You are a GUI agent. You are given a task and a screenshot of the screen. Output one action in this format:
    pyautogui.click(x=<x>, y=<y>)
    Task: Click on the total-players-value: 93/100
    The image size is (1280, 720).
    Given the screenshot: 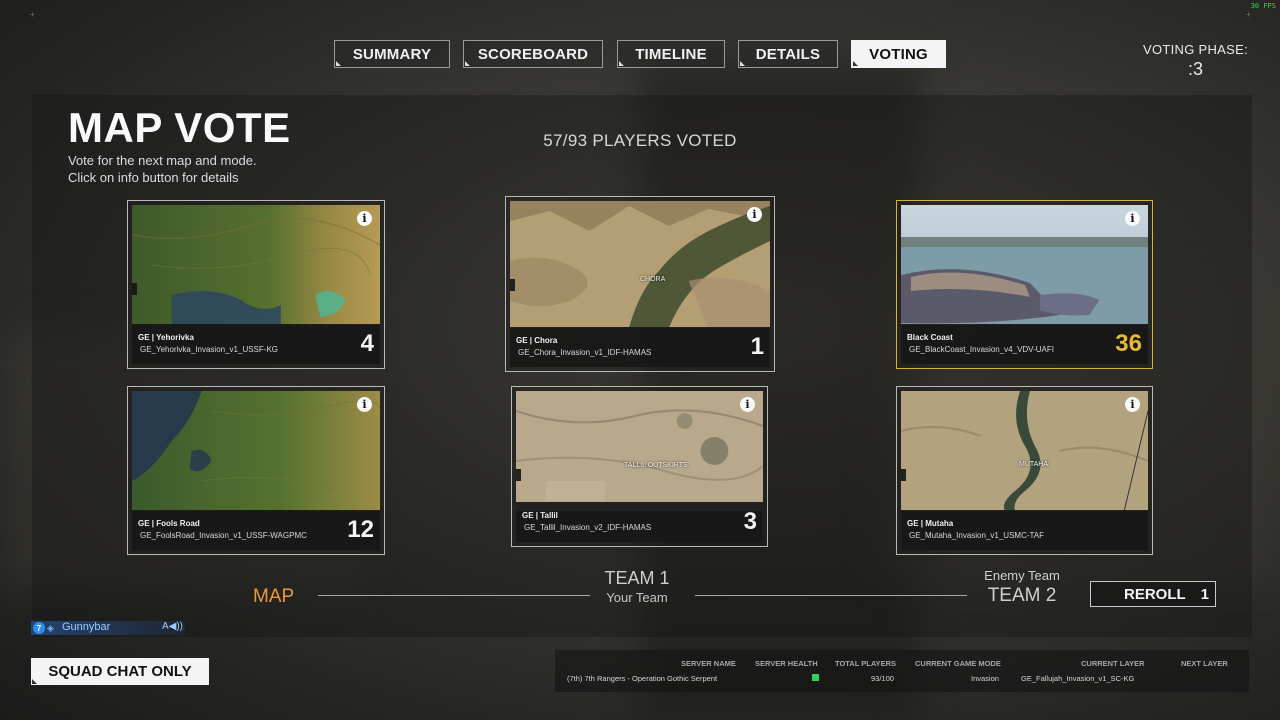 What is the action you would take?
    pyautogui.click(x=882, y=678)
    